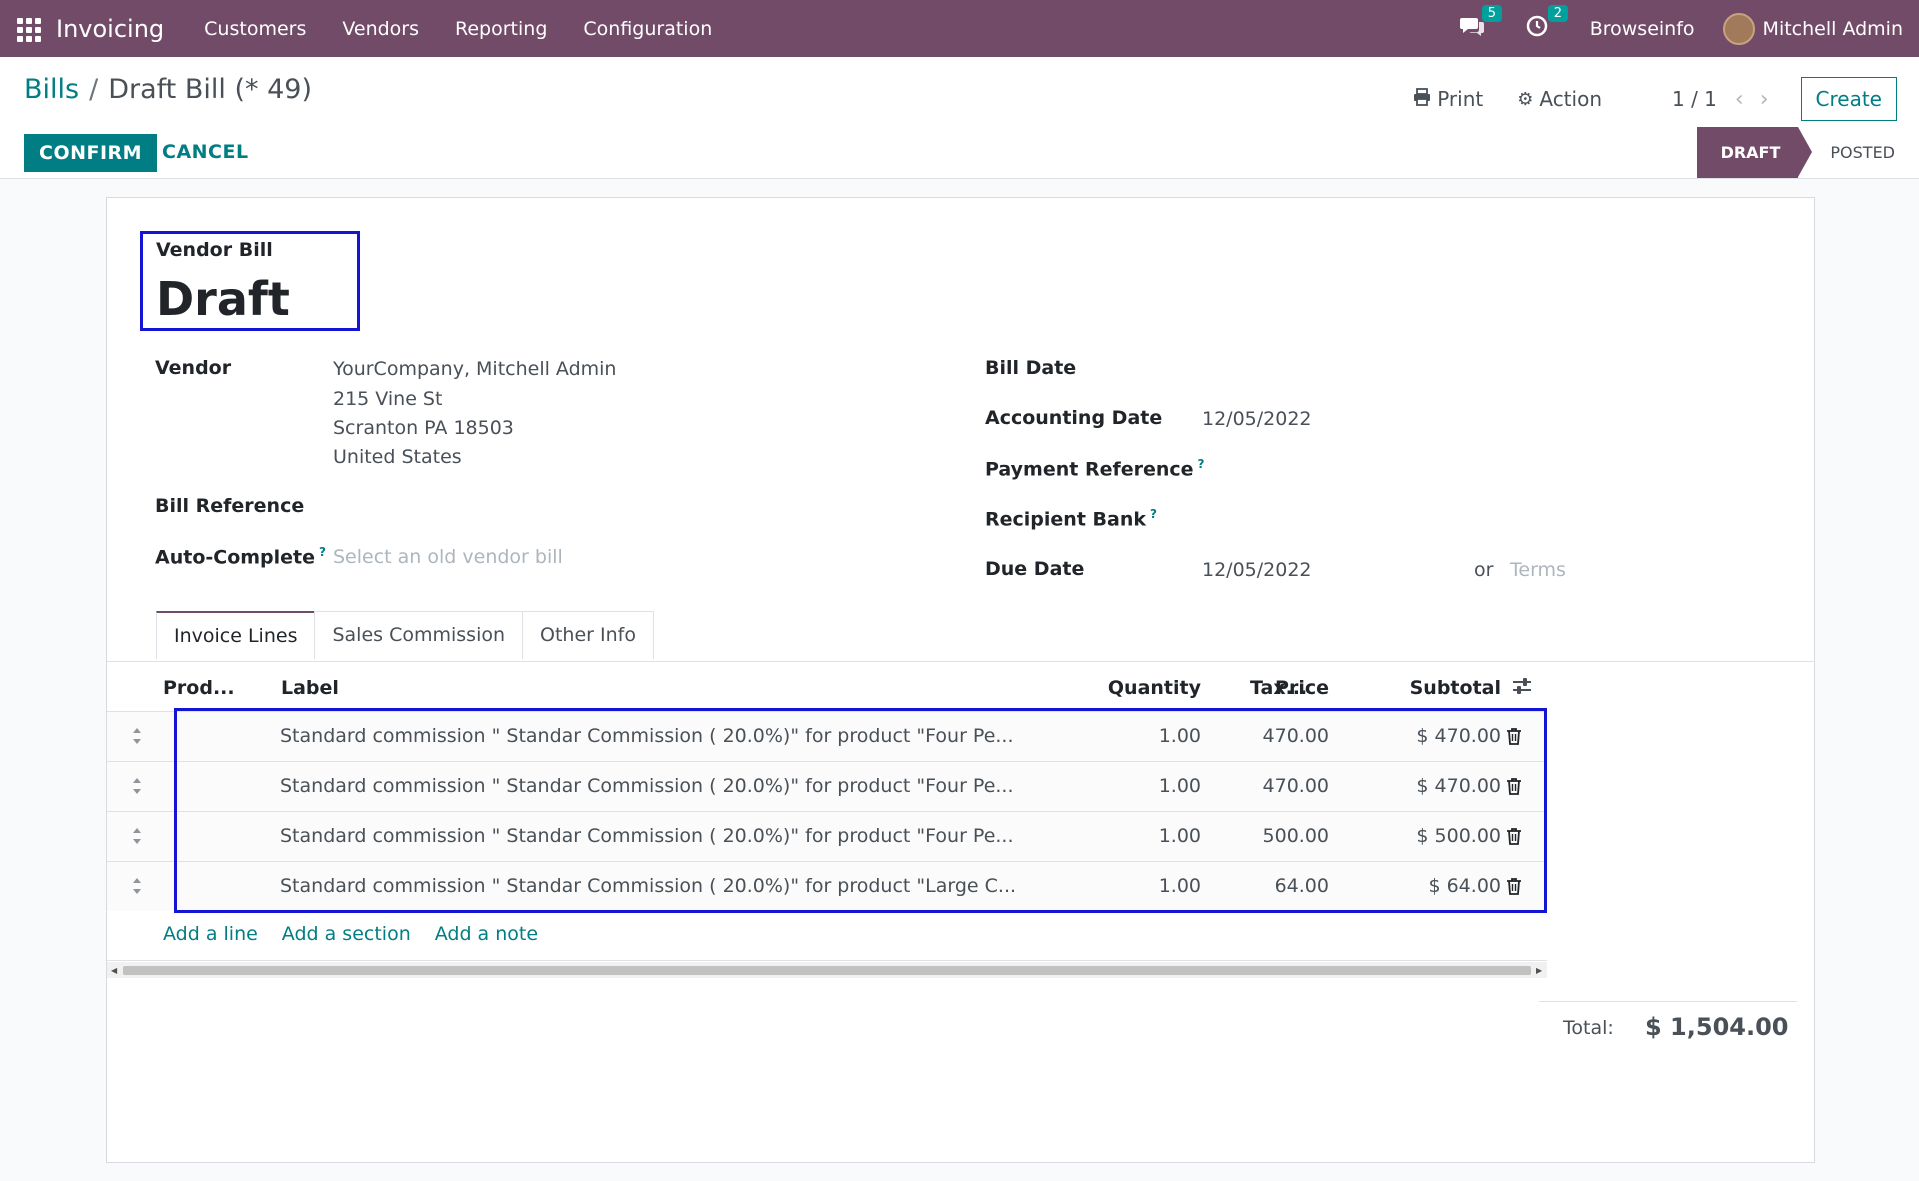 The width and height of the screenshot is (1919, 1181). Describe the element at coordinates (1480, 23) in the screenshot. I see `messages-icon: 5` at that location.